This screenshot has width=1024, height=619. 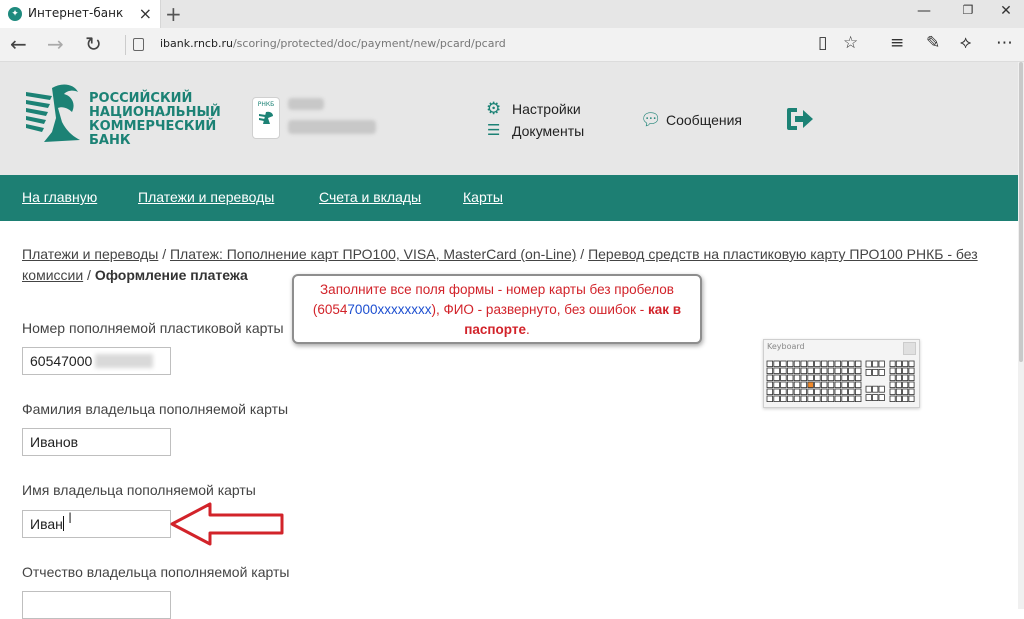 I want to click on user-id-masked, so click(x=332, y=127).